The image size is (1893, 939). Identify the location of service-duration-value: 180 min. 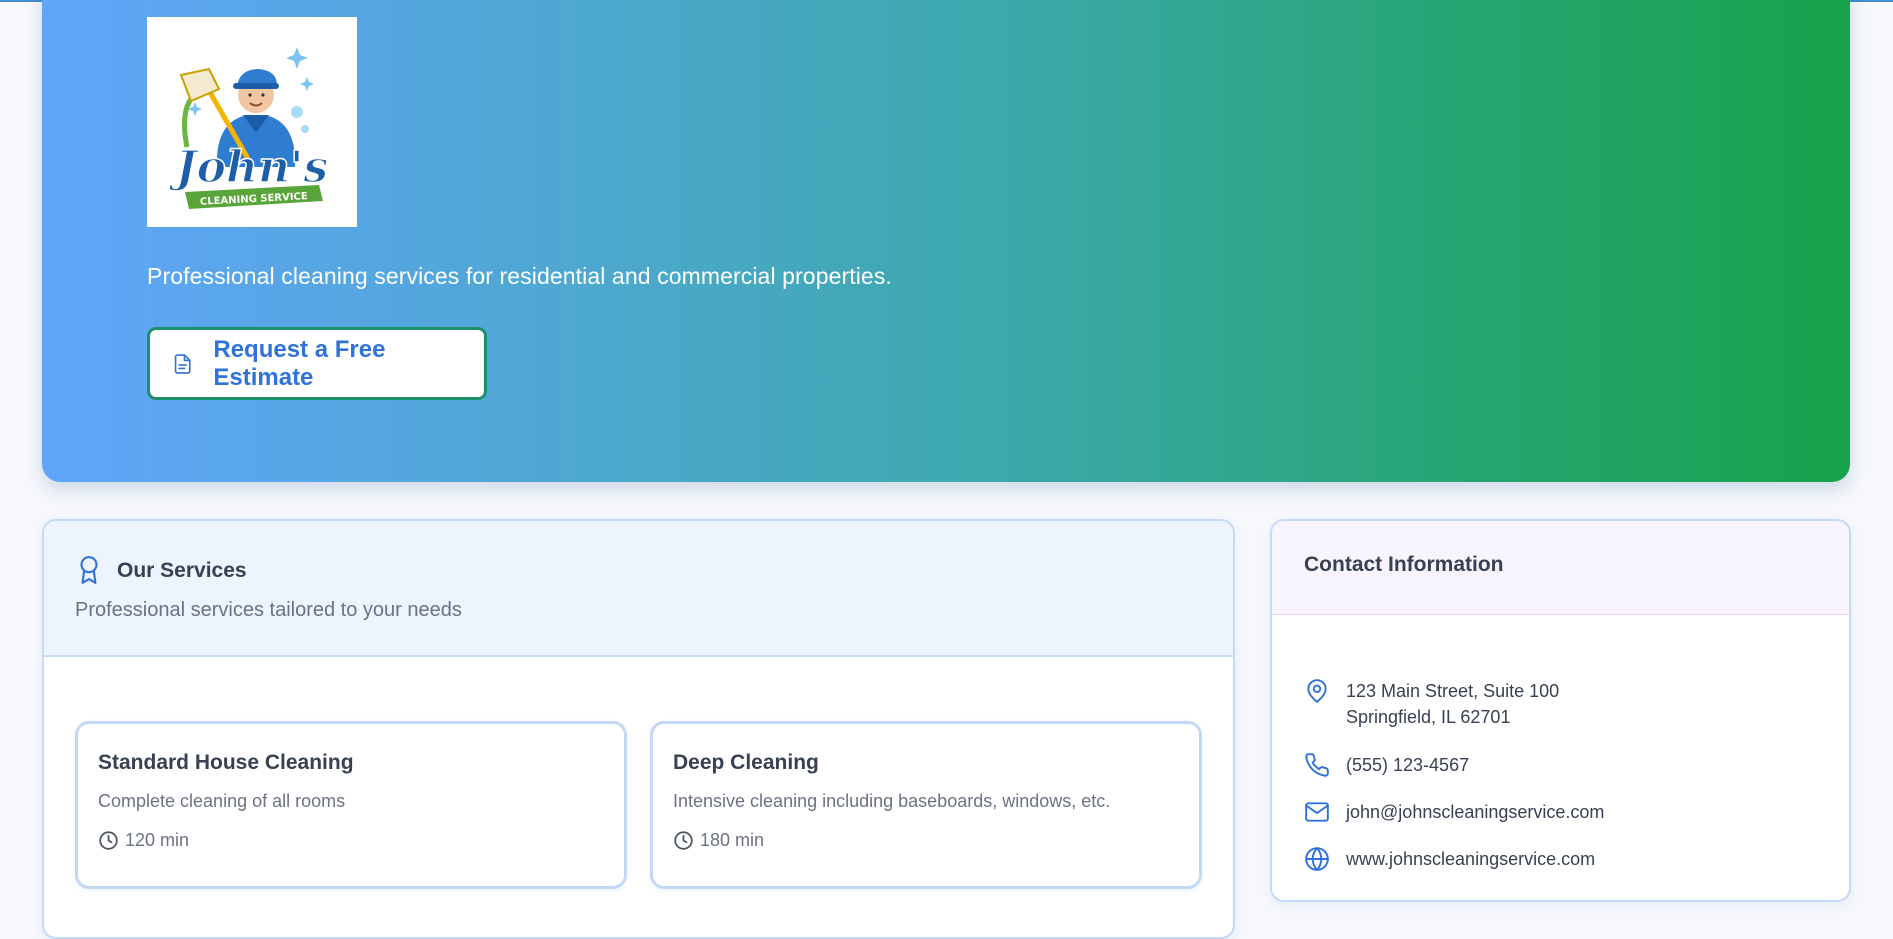
(732, 840).